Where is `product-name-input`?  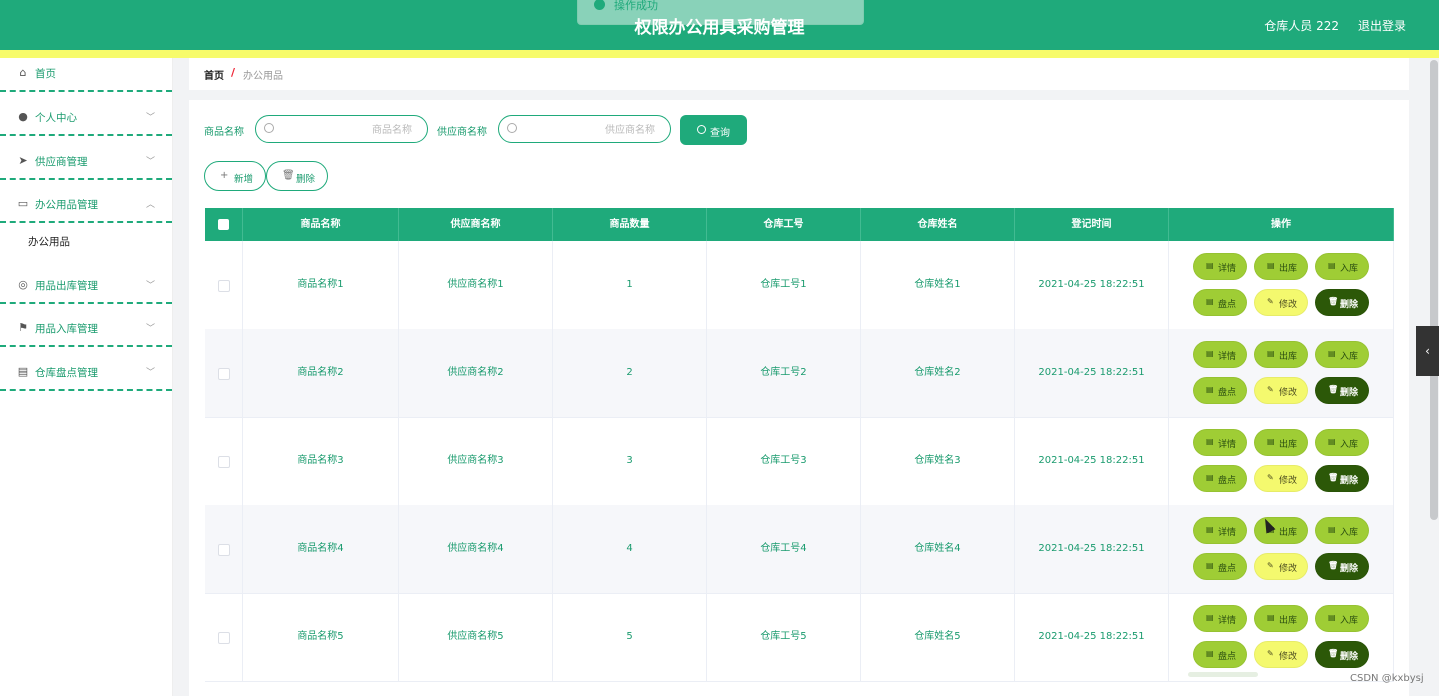 product-name-input is located at coordinates (347, 130).